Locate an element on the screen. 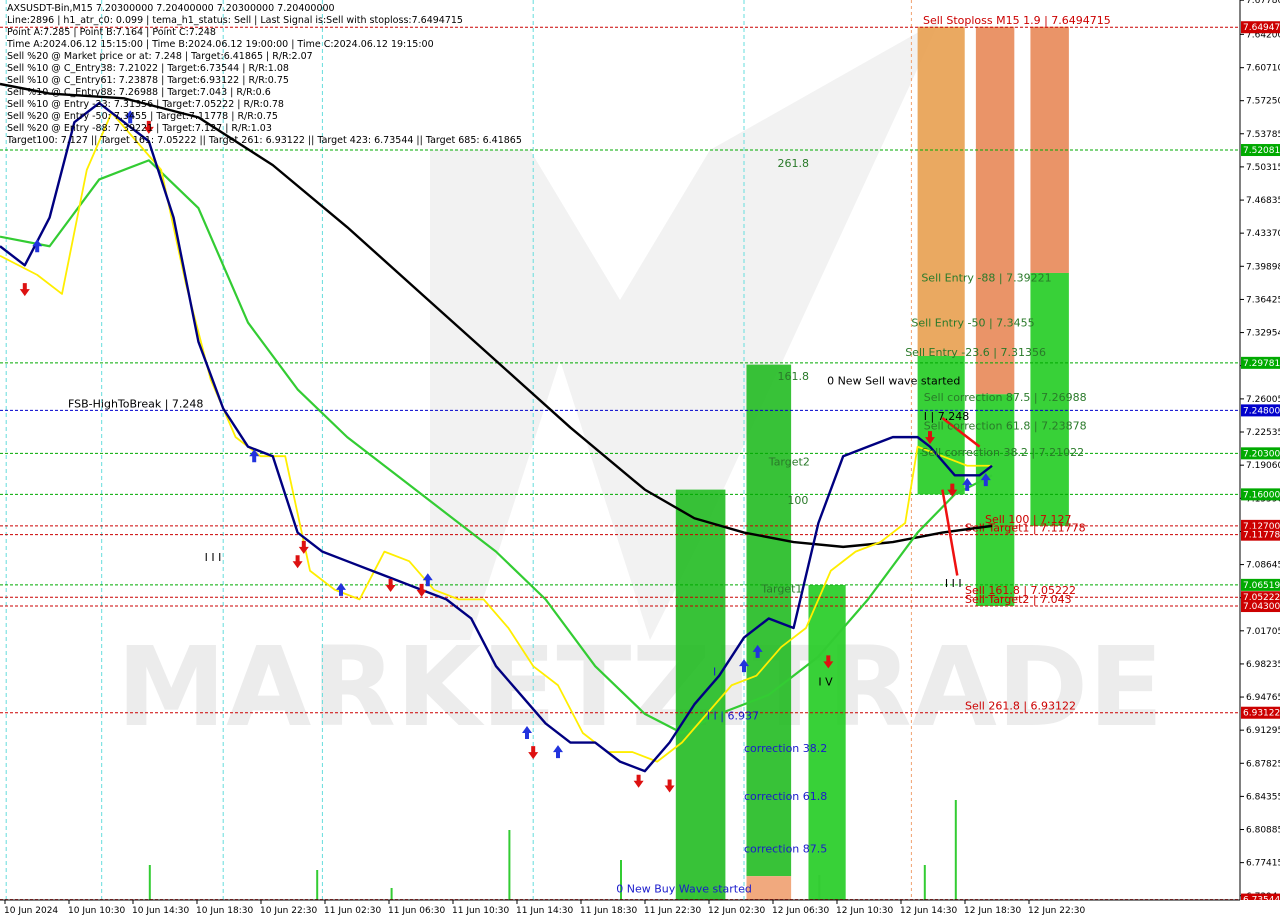  price-tick-label: 7.67780 is located at coordinates (1263, 3).